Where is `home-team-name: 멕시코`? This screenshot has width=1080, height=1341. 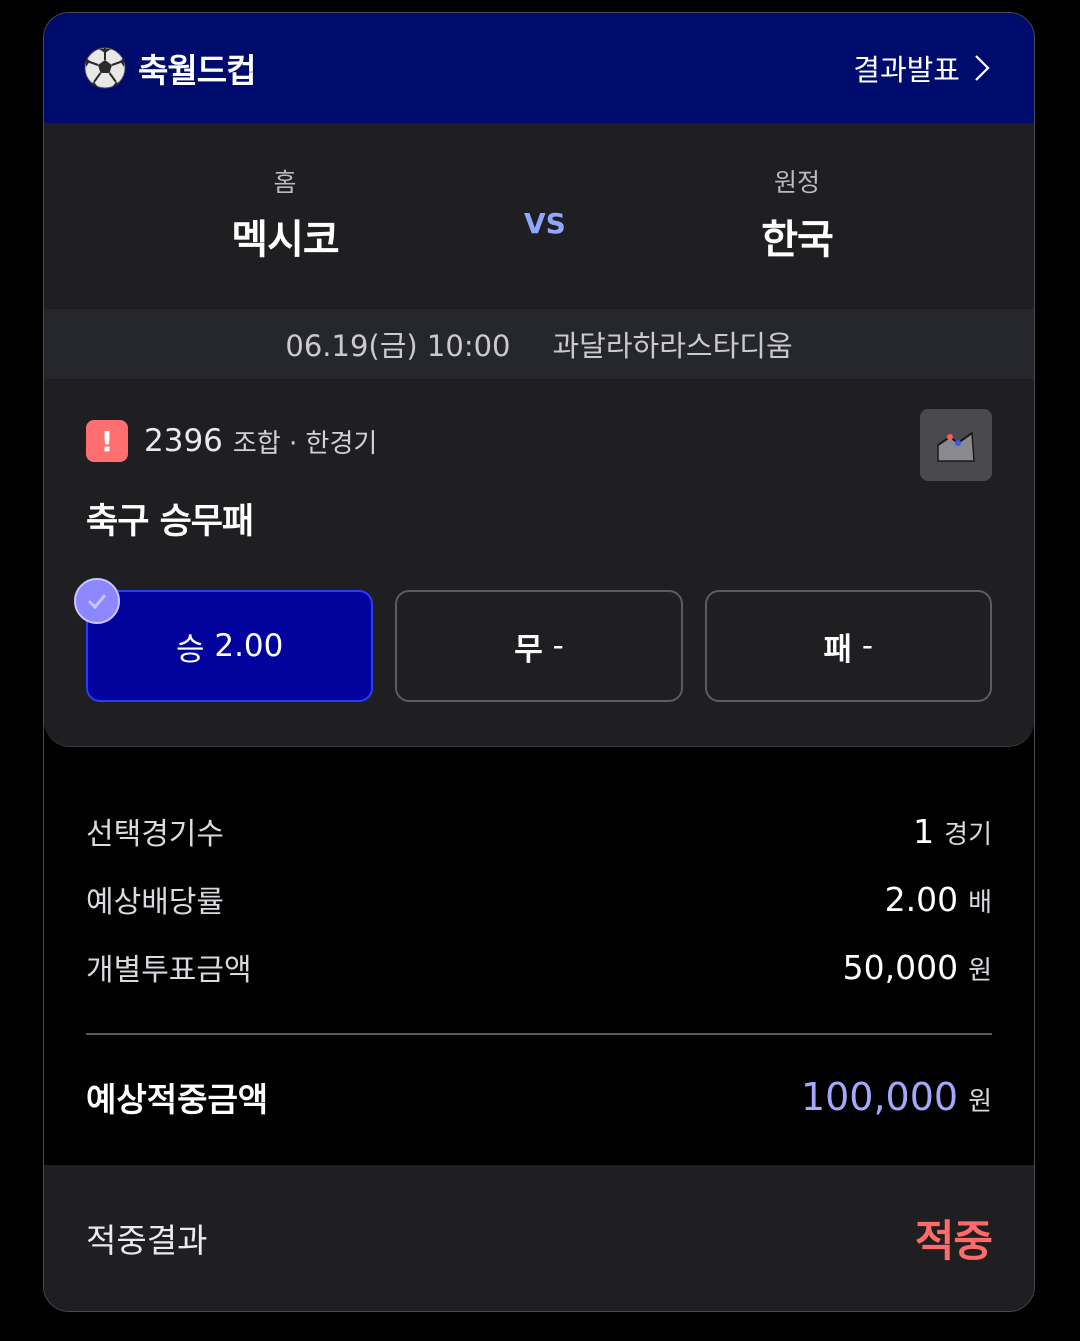
home-team-name: 멕시코 is located at coordinates (285, 240).